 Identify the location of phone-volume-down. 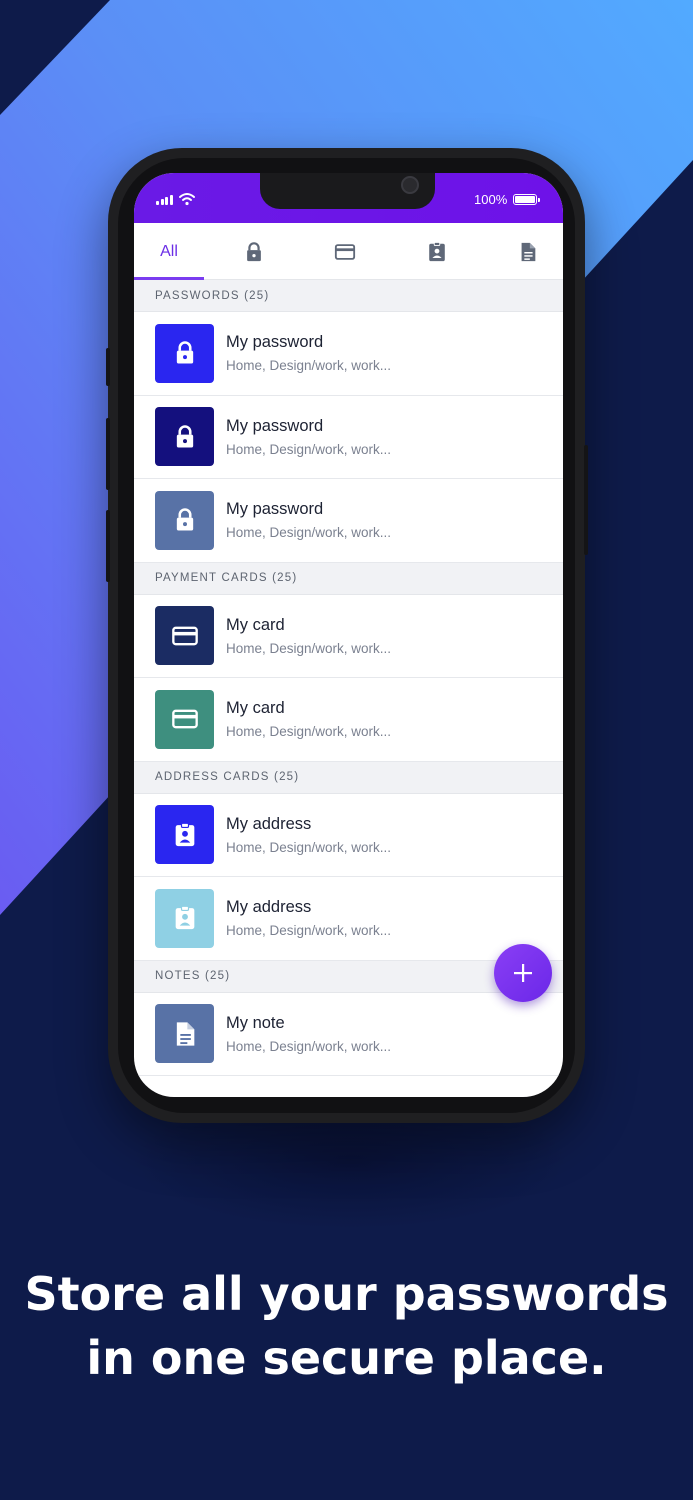
(108, 546).